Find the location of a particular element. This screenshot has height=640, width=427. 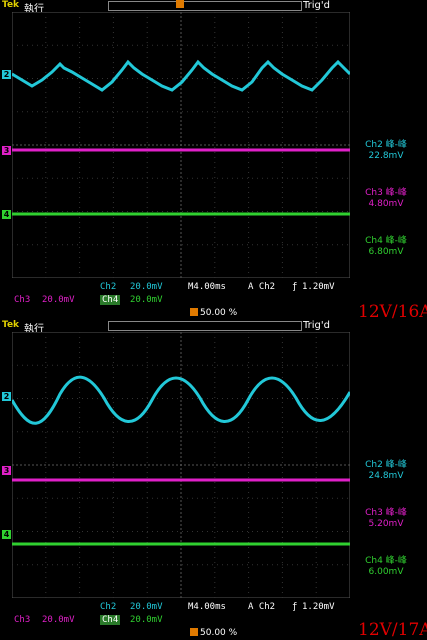

measurement-ch3: Ch3 峰-峰 5.20mV is located at coordinates (386, 519).